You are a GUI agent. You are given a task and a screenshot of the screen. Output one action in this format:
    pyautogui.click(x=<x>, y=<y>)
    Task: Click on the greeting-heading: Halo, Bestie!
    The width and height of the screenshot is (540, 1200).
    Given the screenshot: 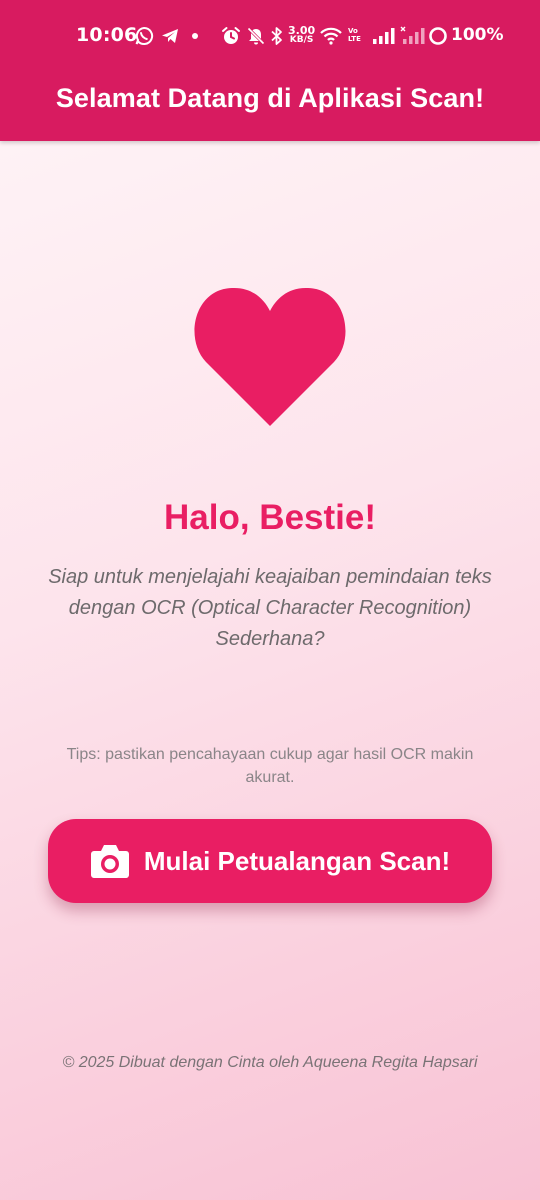 What is the action you would take?
    pyautogui.click(x=270, y=517)
    